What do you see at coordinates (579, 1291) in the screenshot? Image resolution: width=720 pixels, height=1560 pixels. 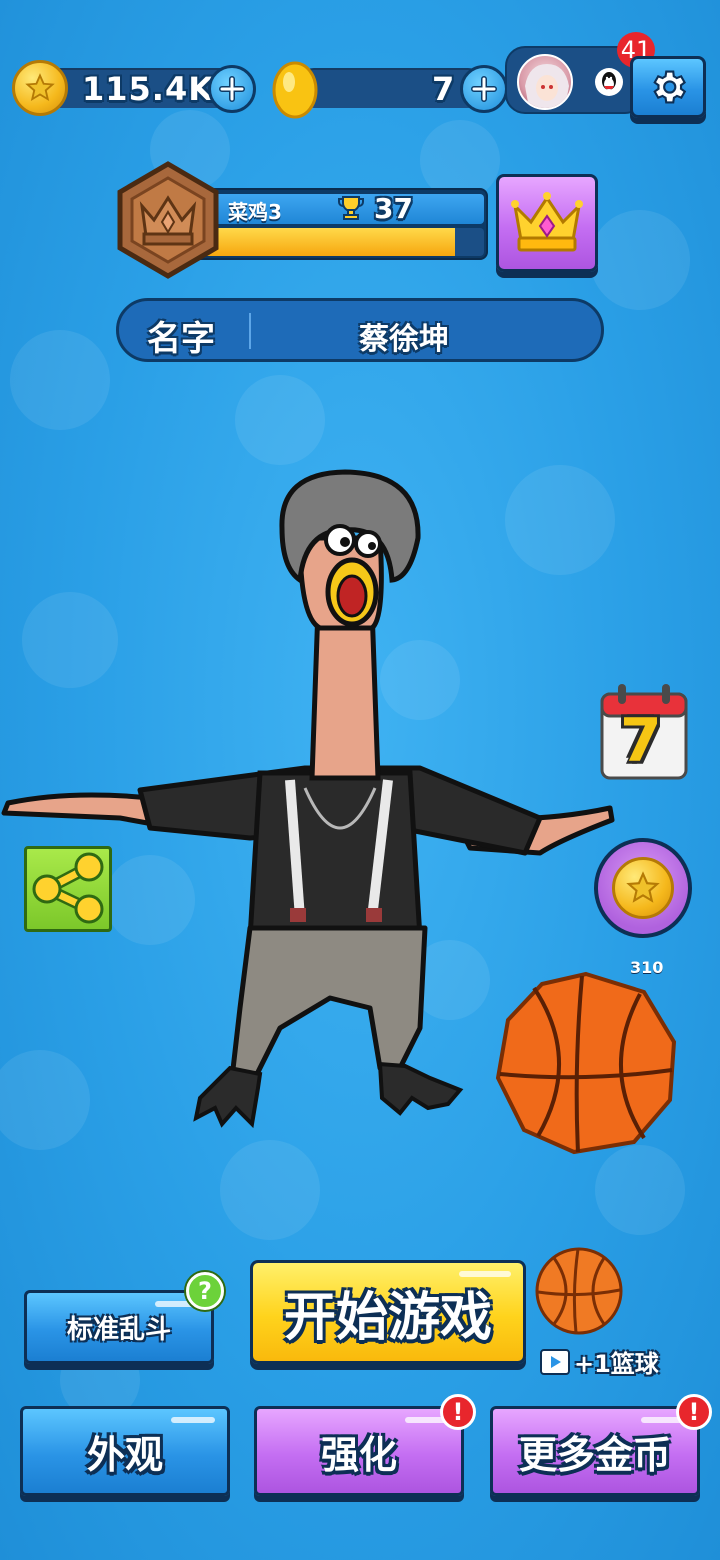 I see `basketball-reward-icon` at bounding box center [579, 1291].